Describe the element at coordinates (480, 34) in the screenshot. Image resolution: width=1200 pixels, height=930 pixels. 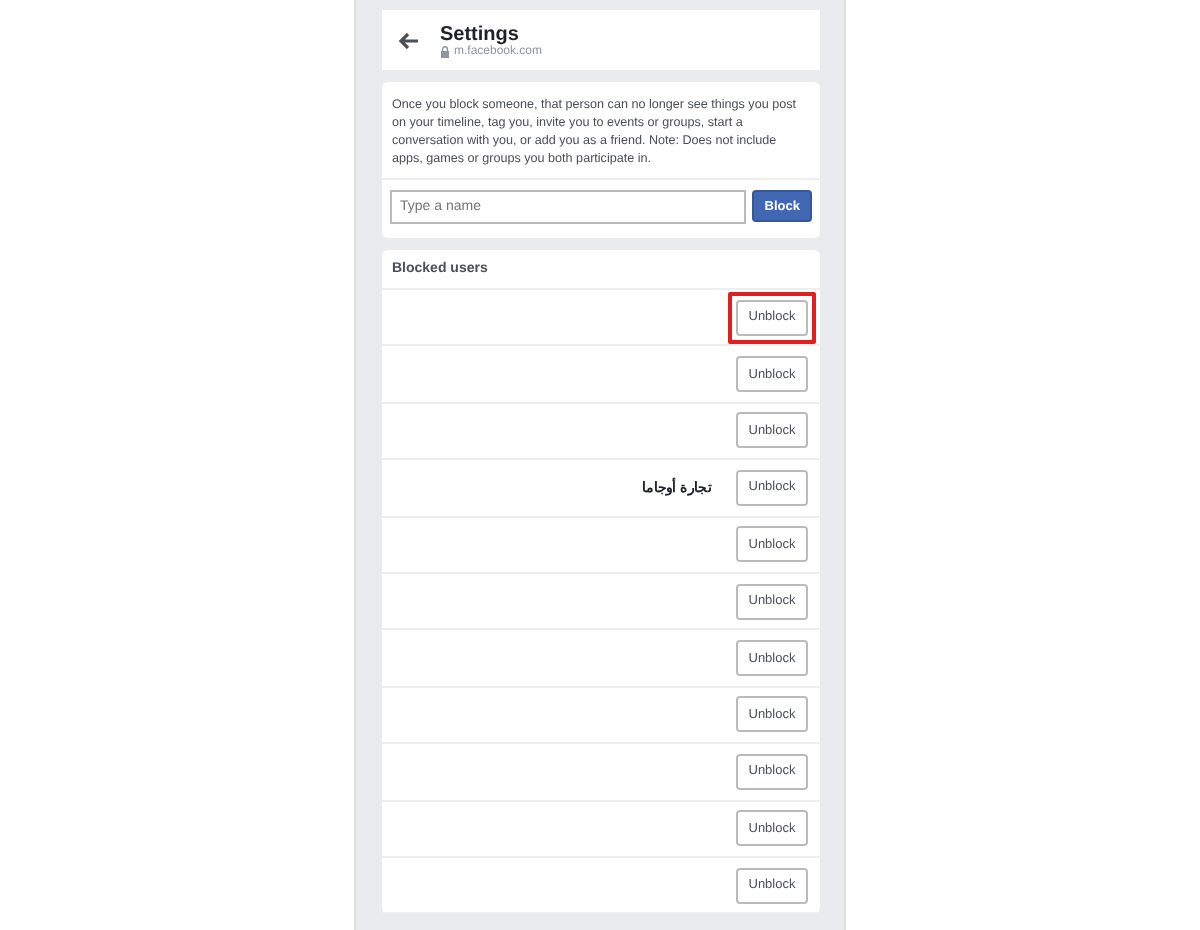
I see `page-title: Settings` at that location.